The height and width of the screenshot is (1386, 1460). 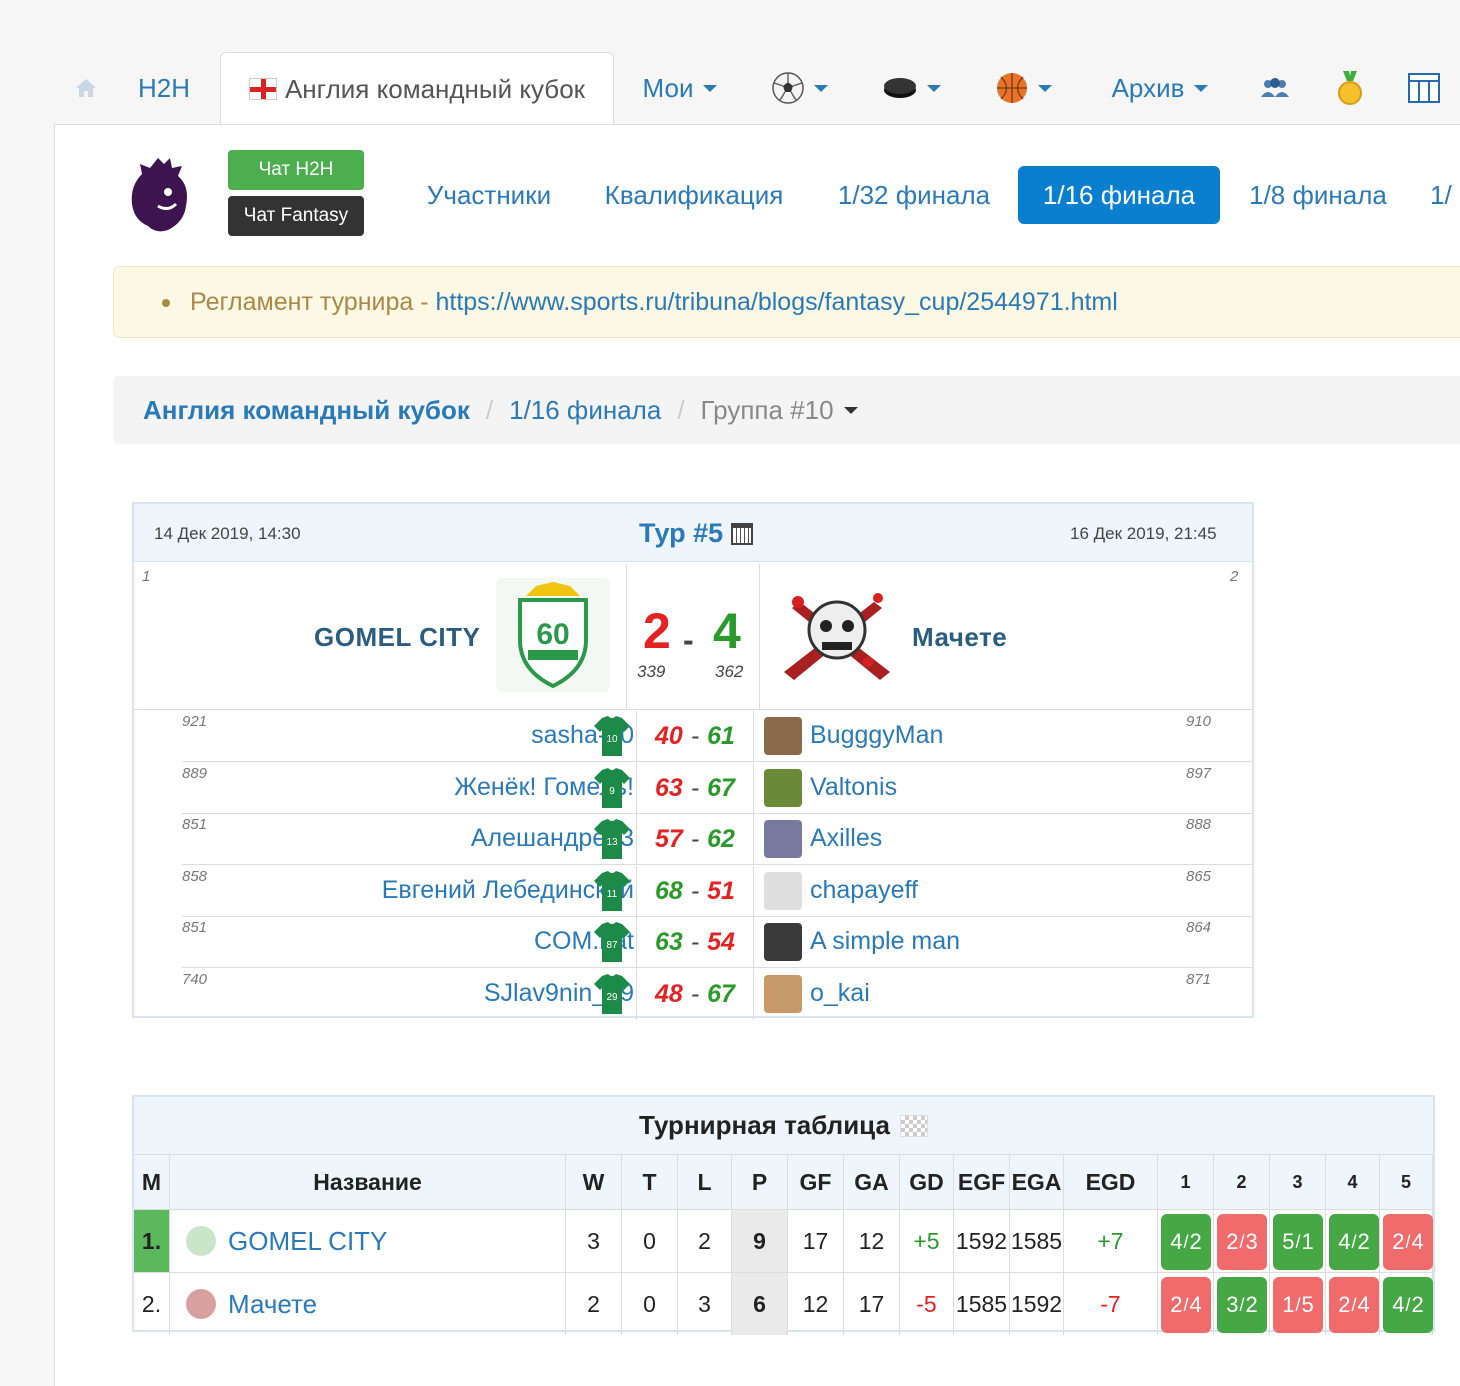 I want to click on standings-team-name: GOMEL CITY, so click(x=368, y=1241).